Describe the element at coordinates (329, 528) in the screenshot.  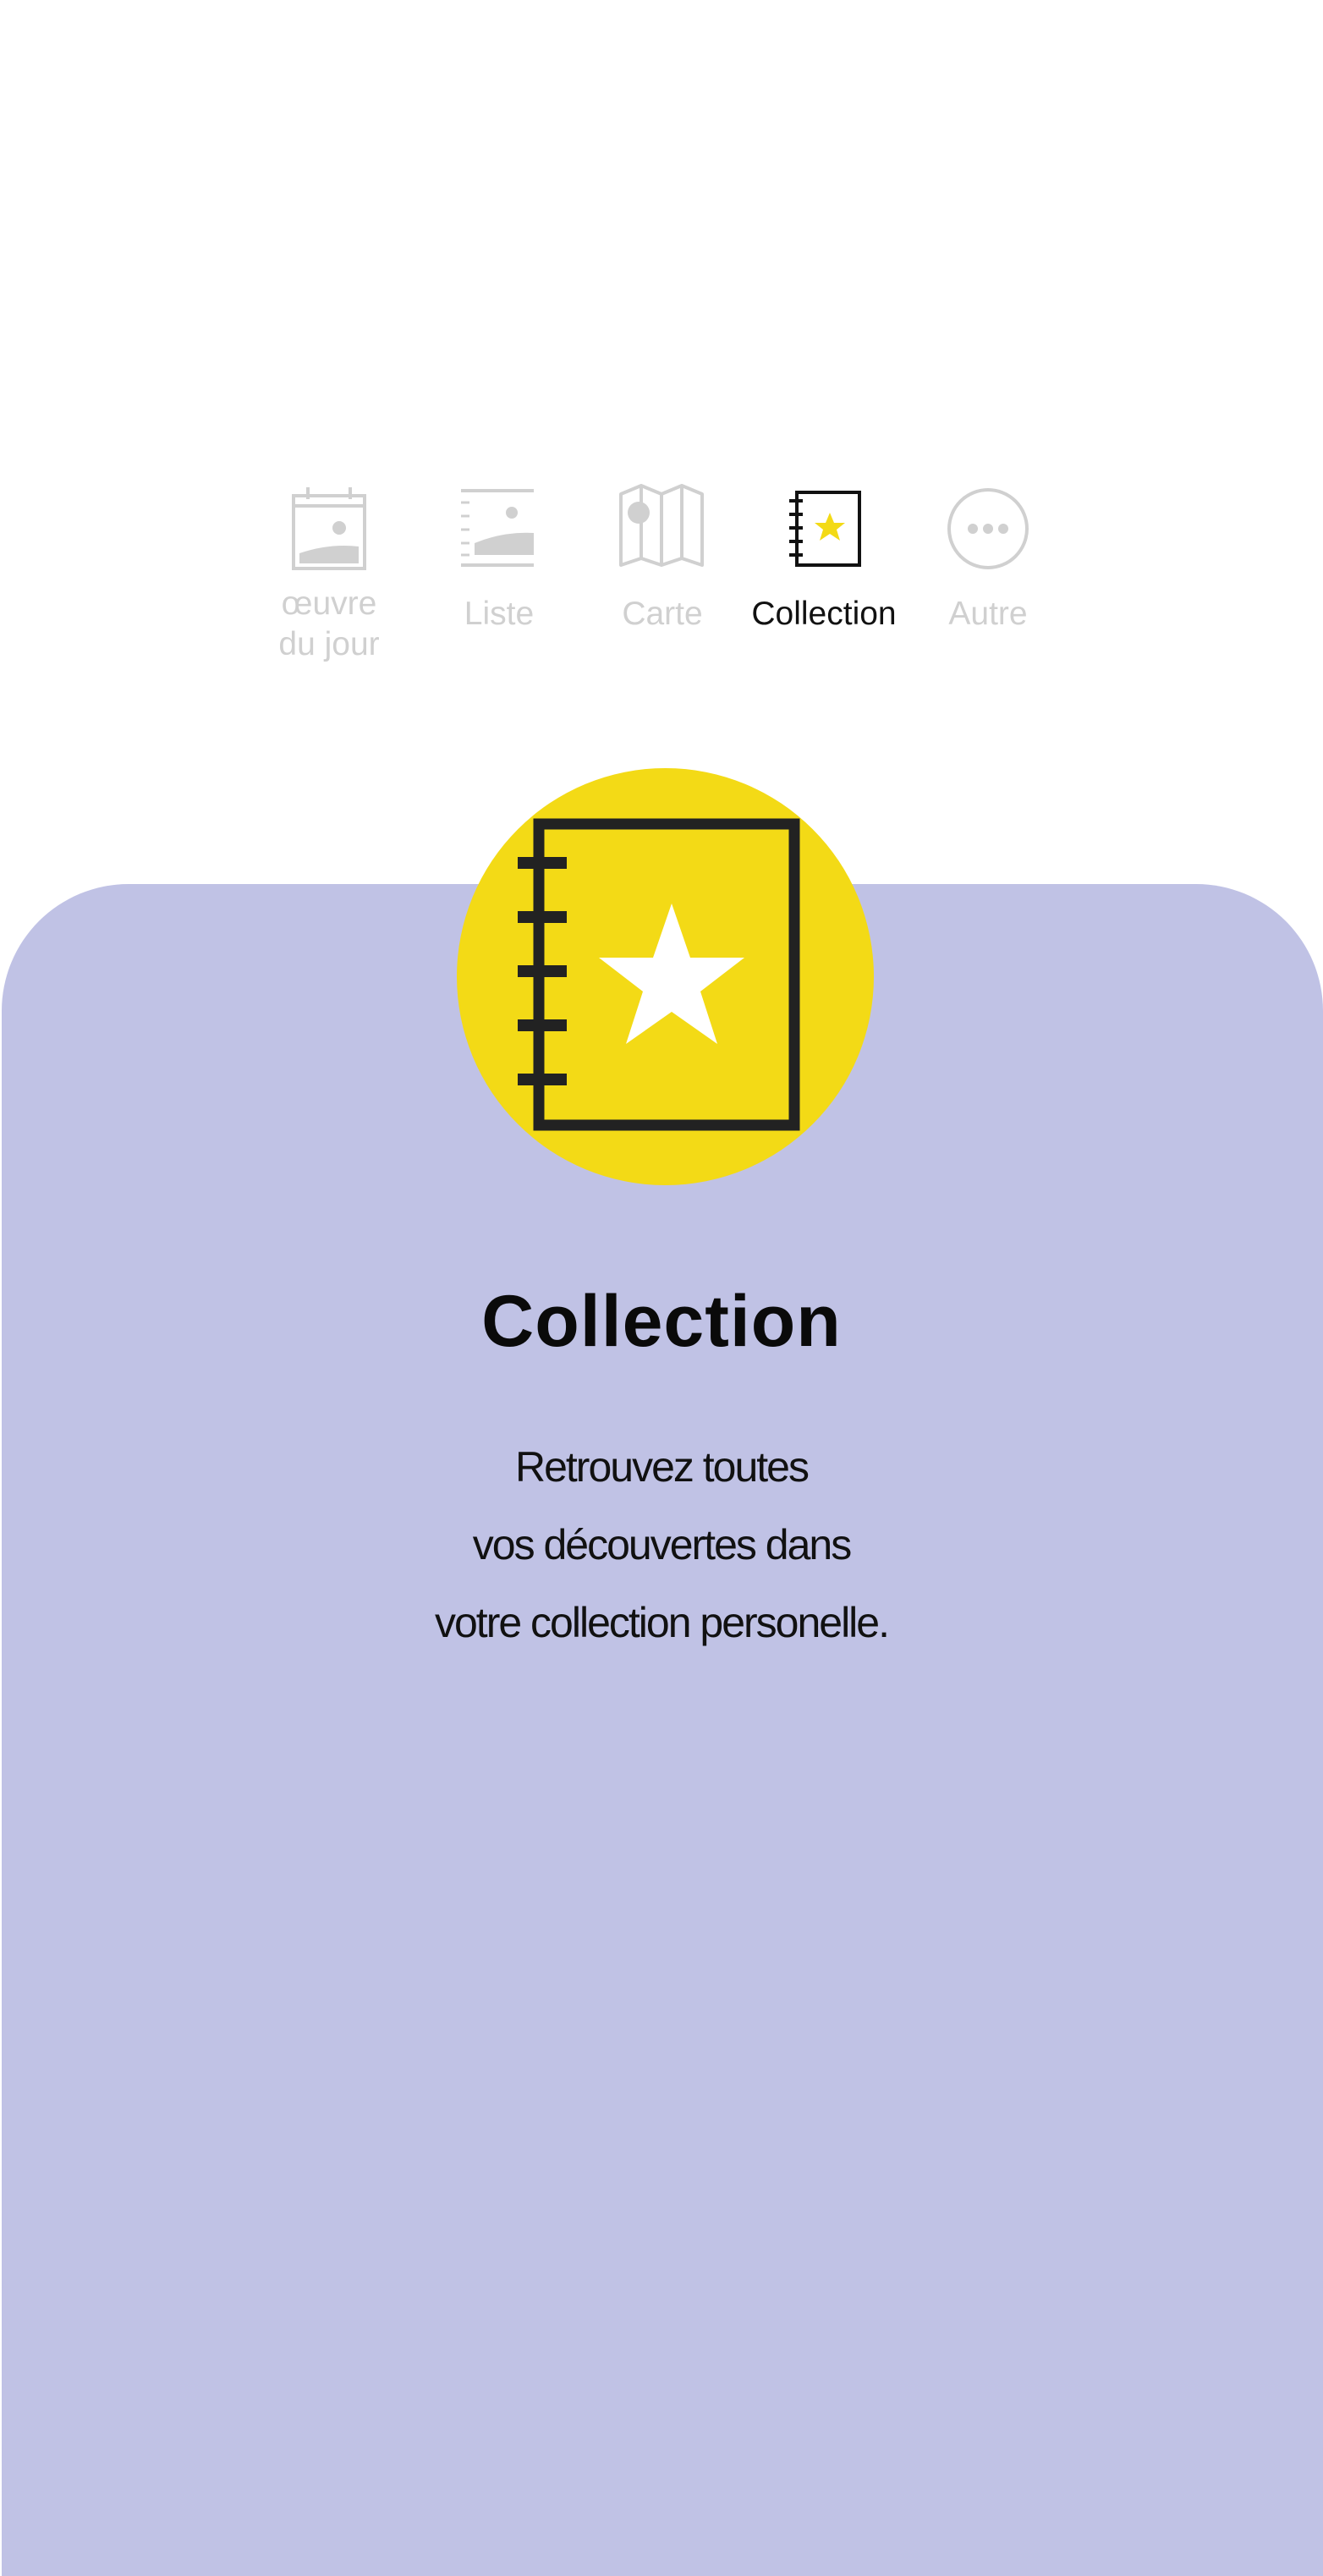
I see `daily-artwork-calendar-icon` at that location.